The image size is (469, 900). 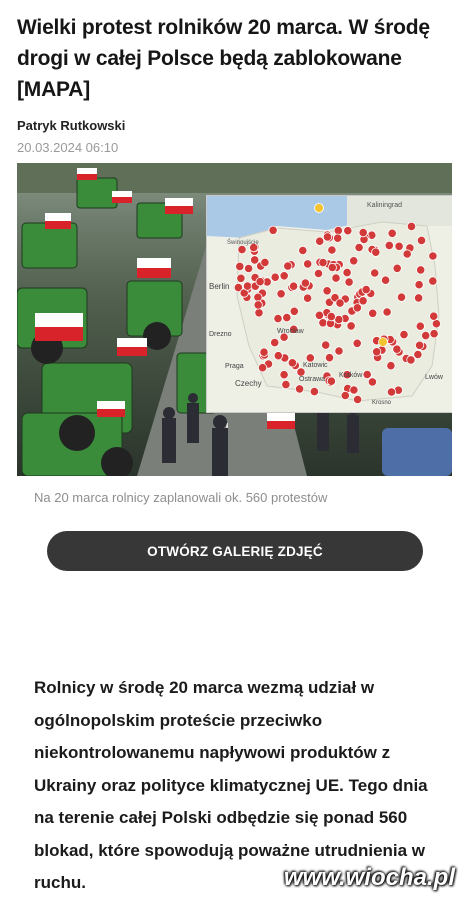 What do you see at coordinates (71, 125) in the screenshot?
I see `author-name: Patryk Rutkowski` at bounding box center [71, 125].